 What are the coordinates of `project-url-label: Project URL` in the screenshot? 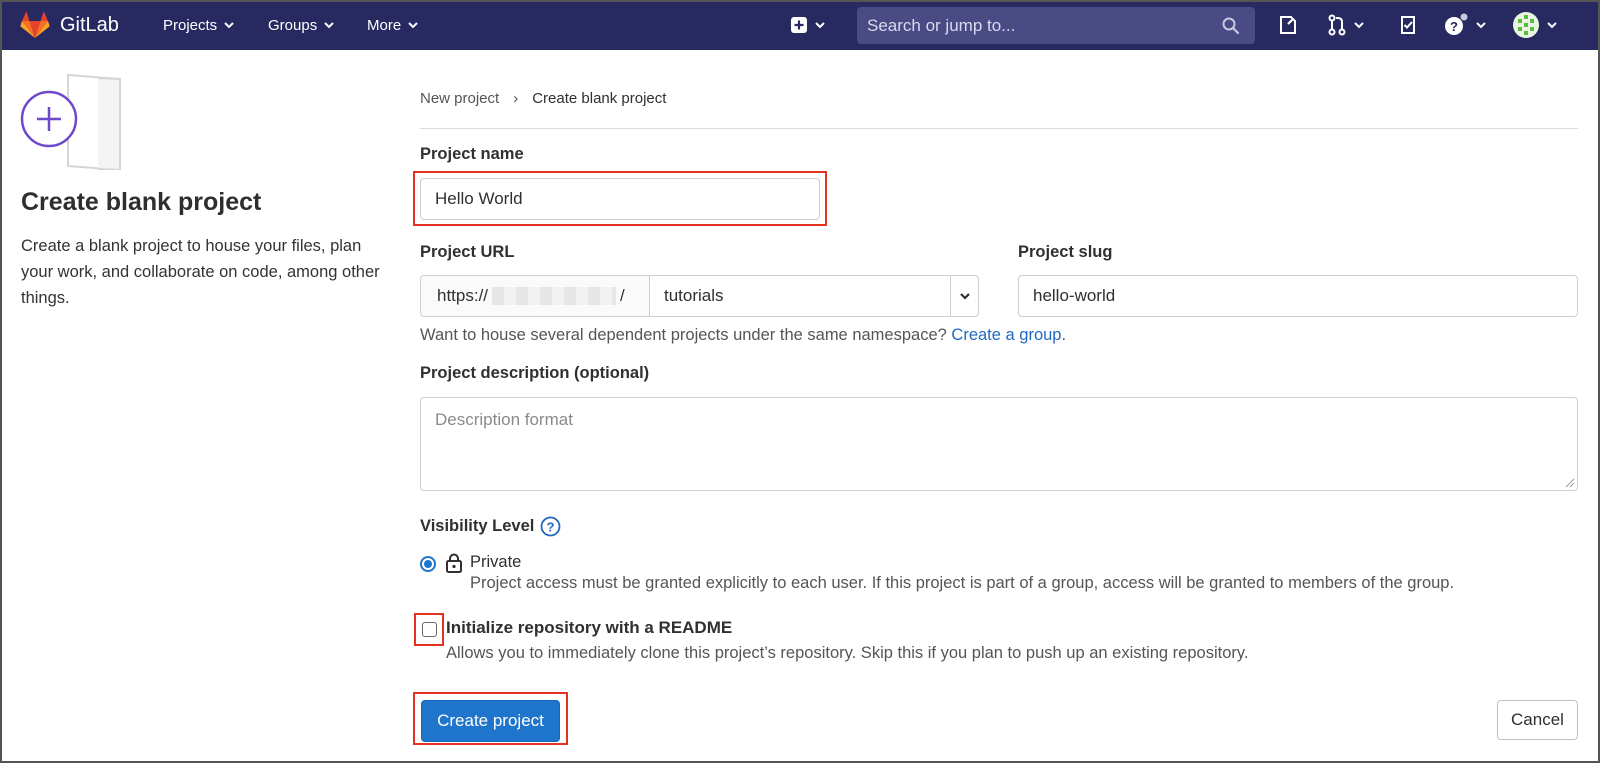 It's located at (467, 252).